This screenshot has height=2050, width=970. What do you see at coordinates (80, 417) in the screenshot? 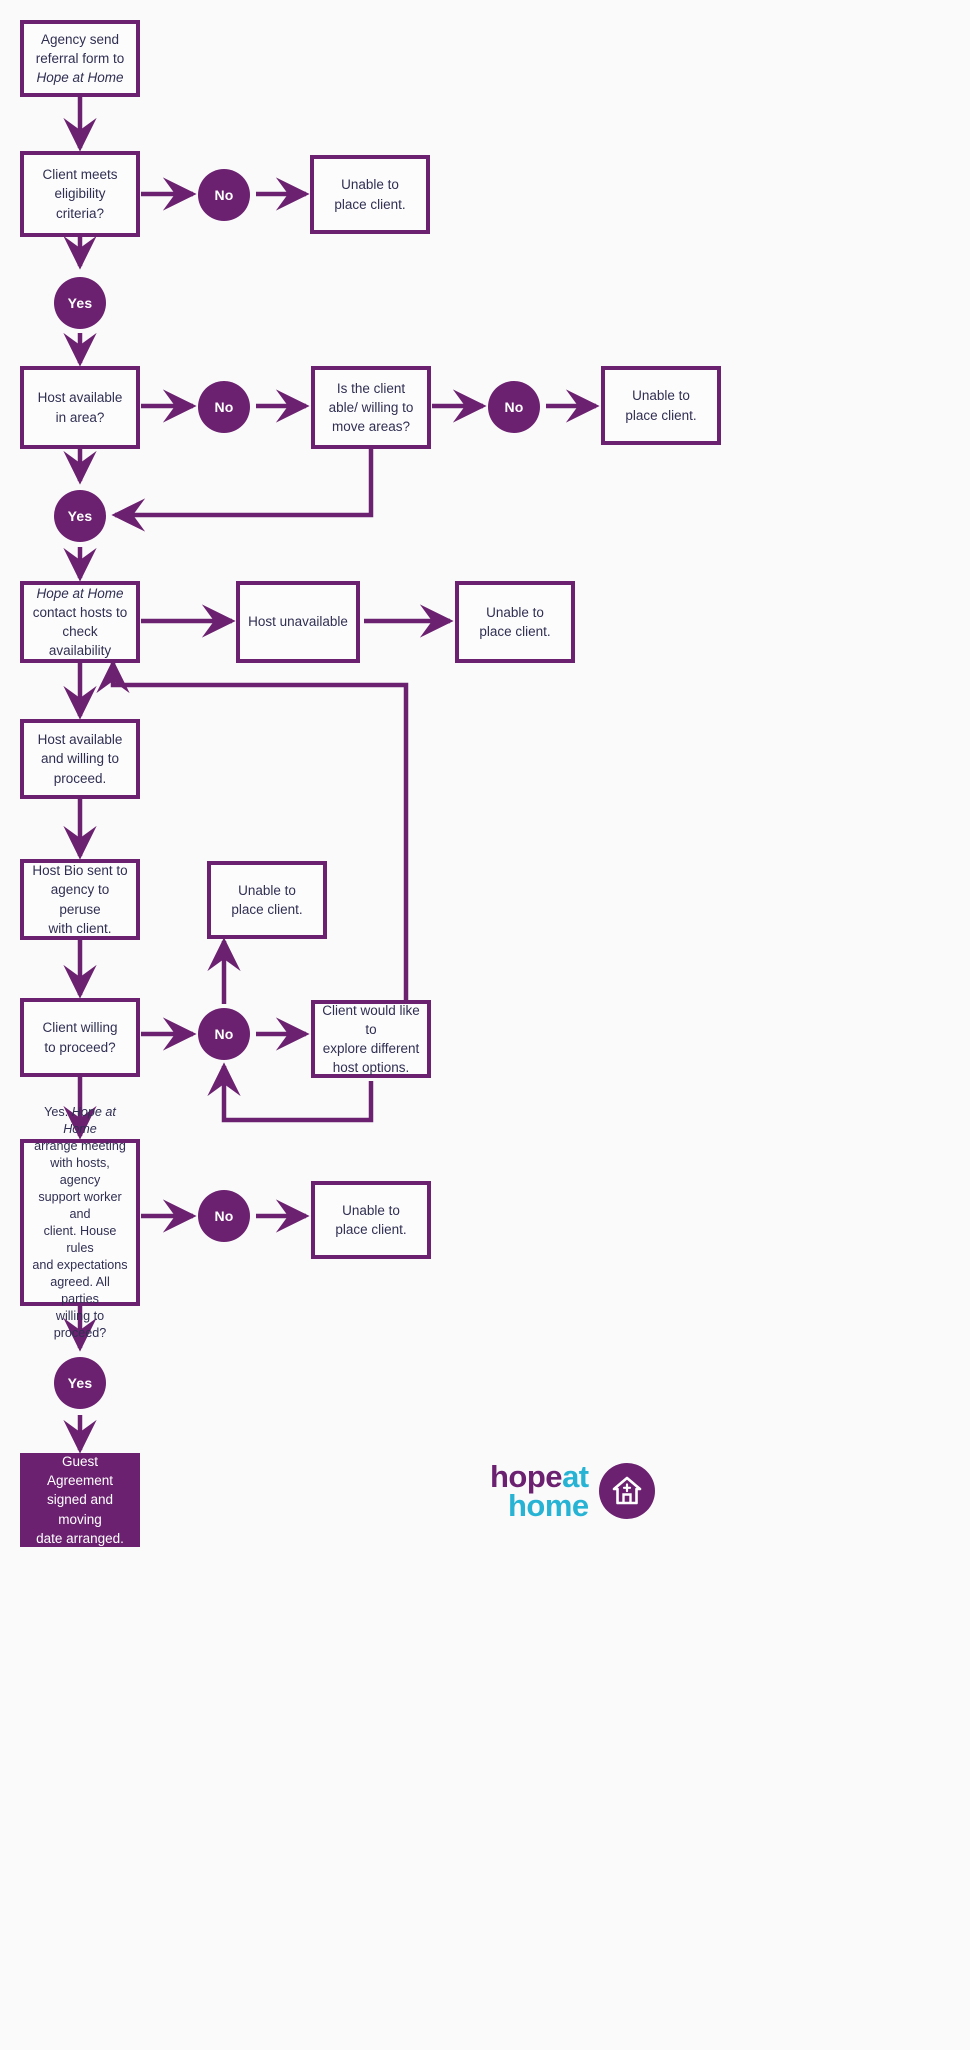
I see `host-available-area-line2: in area?` at bounding box center [80, 417].